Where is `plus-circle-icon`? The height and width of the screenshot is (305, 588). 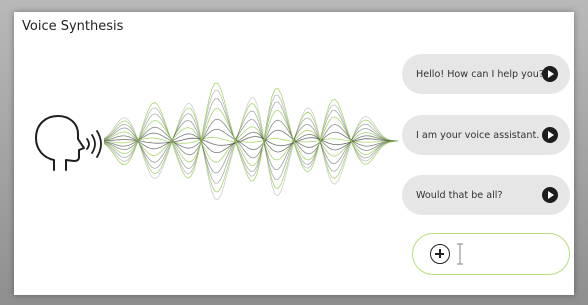 plus-circle-icon is located at coordinates (440, 254).